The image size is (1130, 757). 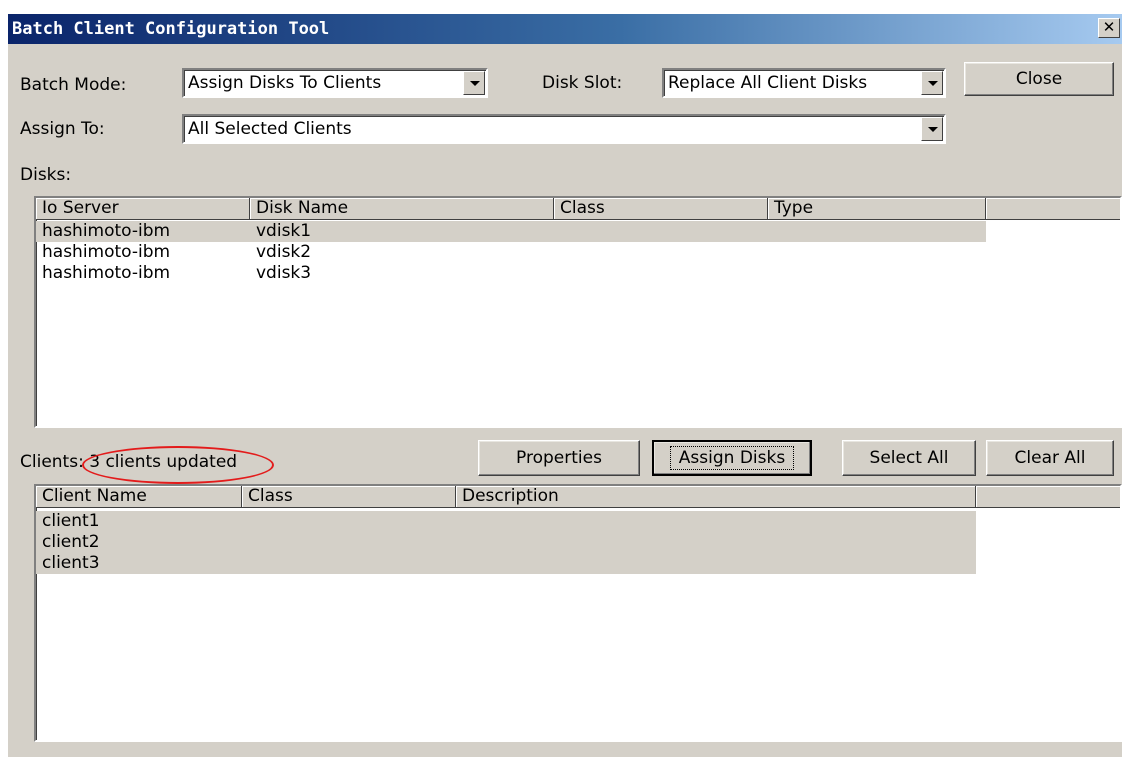 What do you see at coordinates (71, 521) in the screenshot?
I see `client-name-cell: client1` at bounding box center [71, 521].